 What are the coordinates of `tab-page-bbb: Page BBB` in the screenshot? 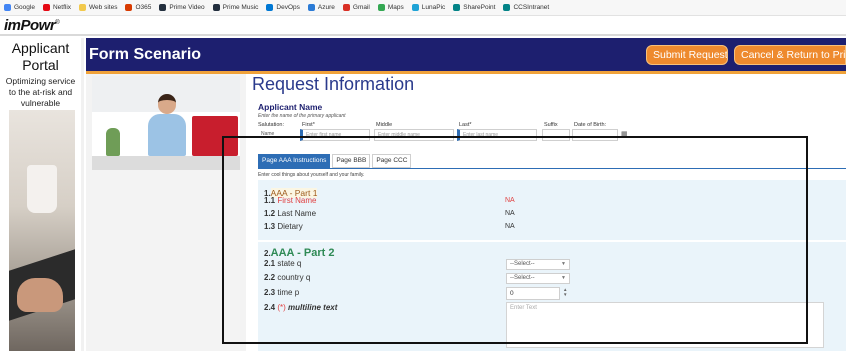 It's located at (351, 161).